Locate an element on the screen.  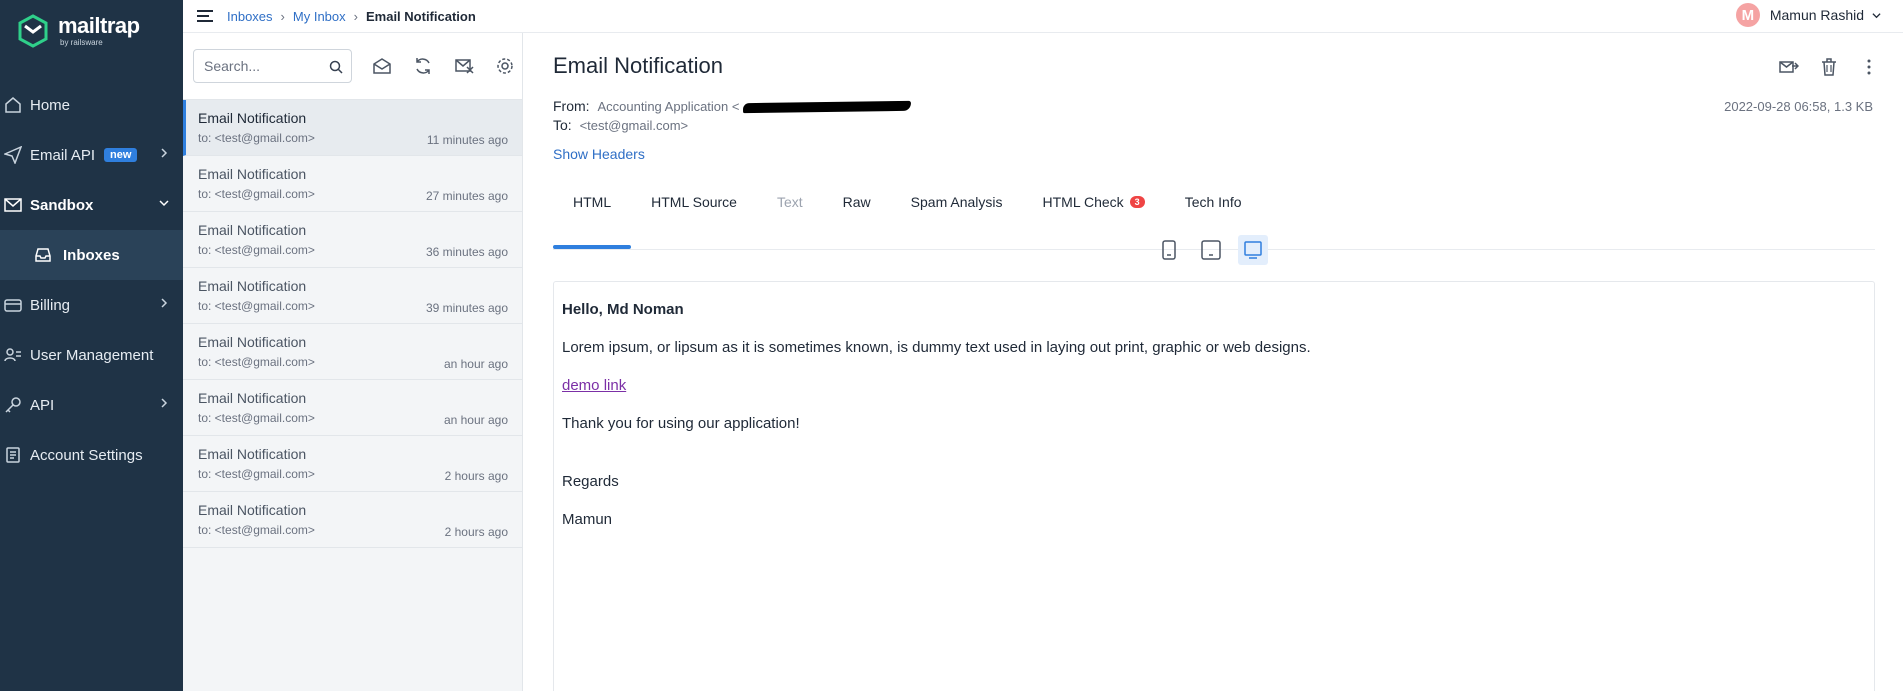
desktop-icon is located at coordinates (1253, 250).